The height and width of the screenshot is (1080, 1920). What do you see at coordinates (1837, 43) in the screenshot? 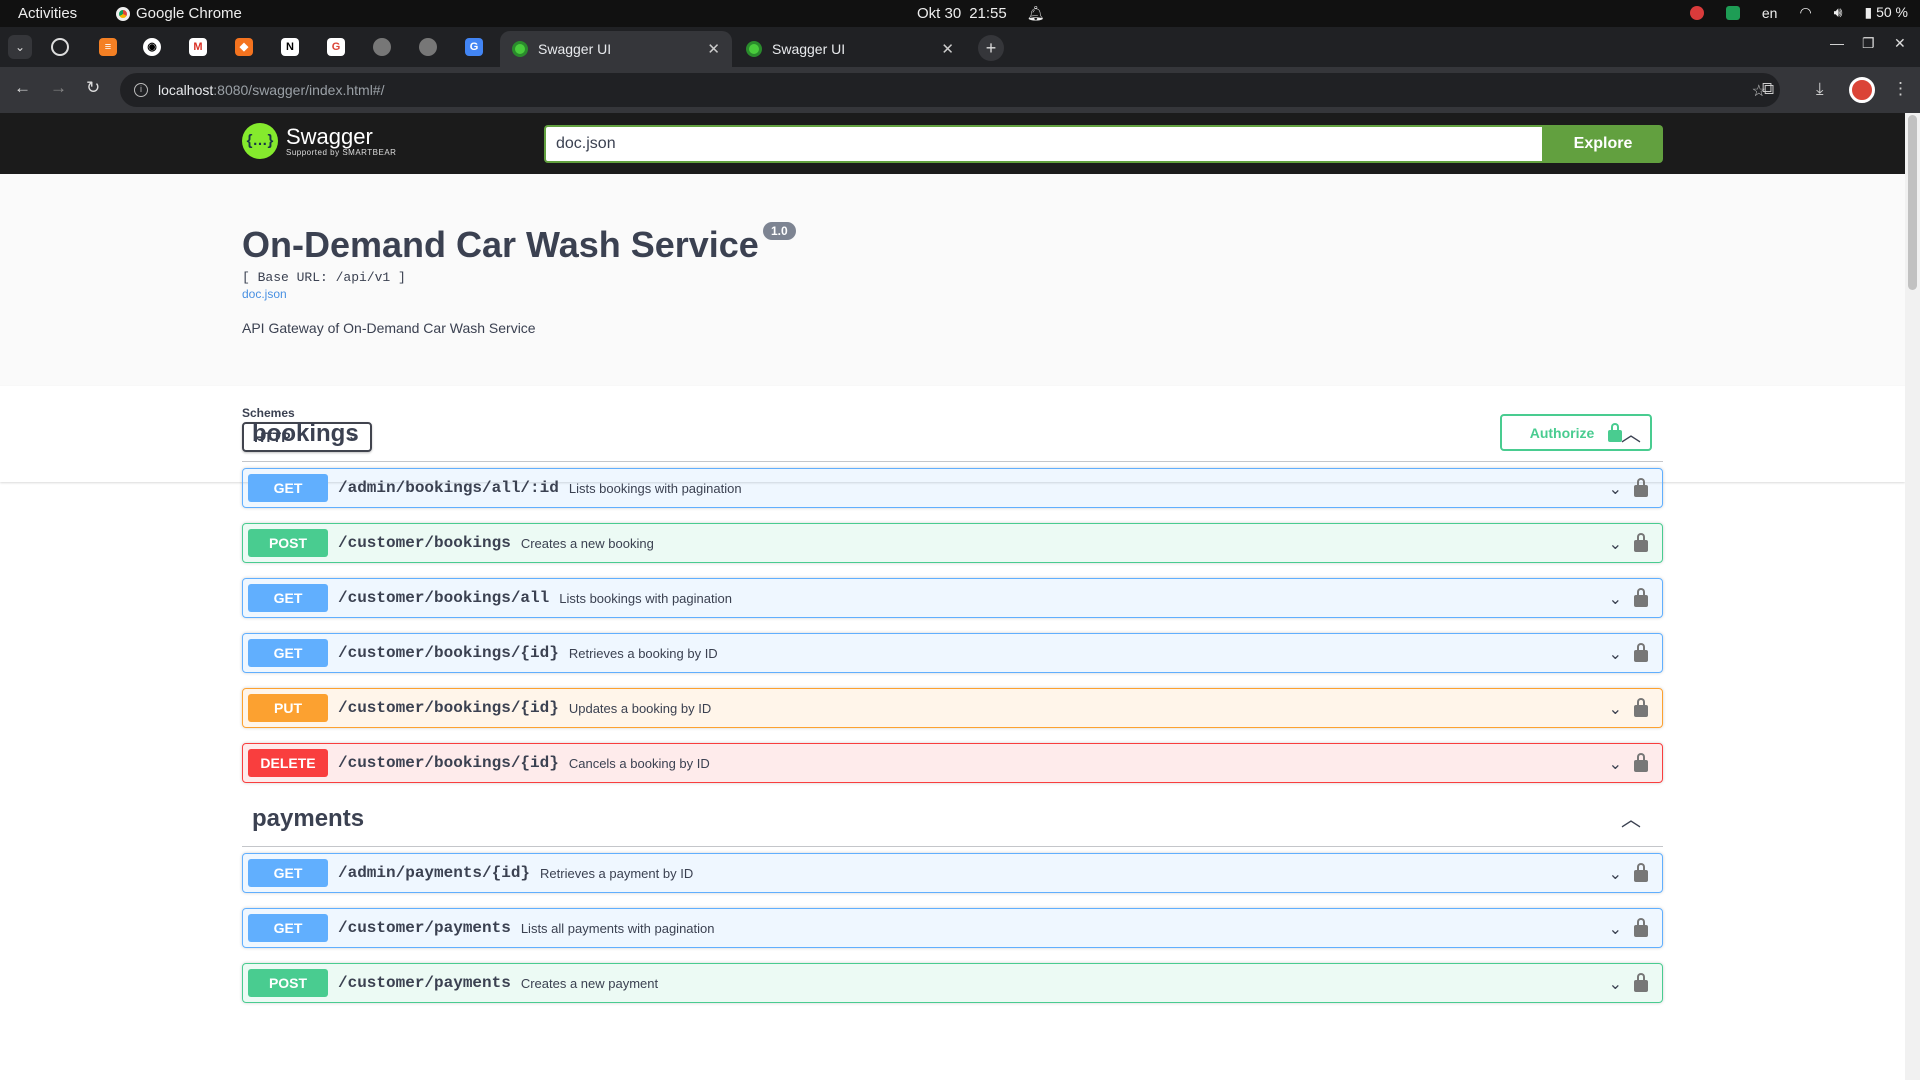
I see `minimize-icon: —` at bounding box center [1837, 43].